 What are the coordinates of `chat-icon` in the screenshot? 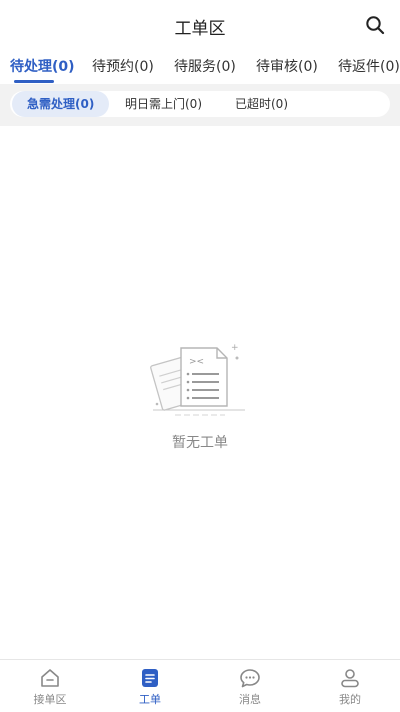 It's located at (250, 678).